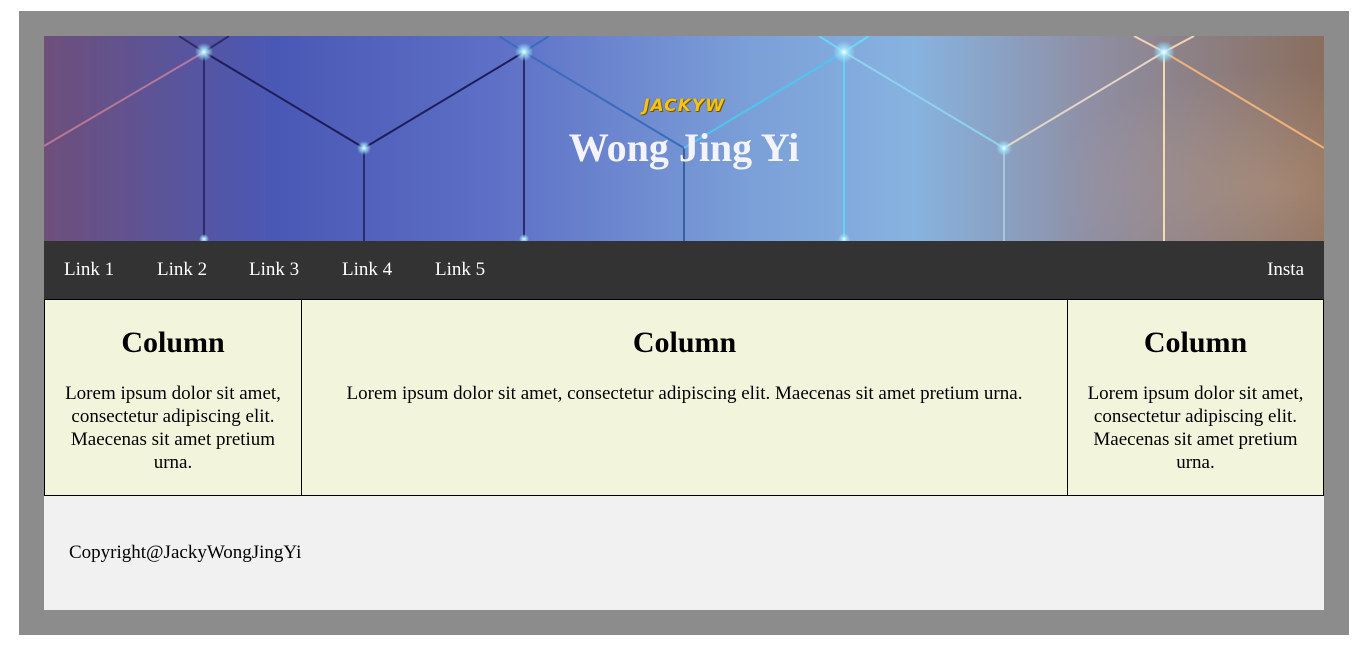  What do you see at coordinates (460, 270) in the screenshot?
I see `nav-link-5: Link 5` at bounding box center [460, 270].